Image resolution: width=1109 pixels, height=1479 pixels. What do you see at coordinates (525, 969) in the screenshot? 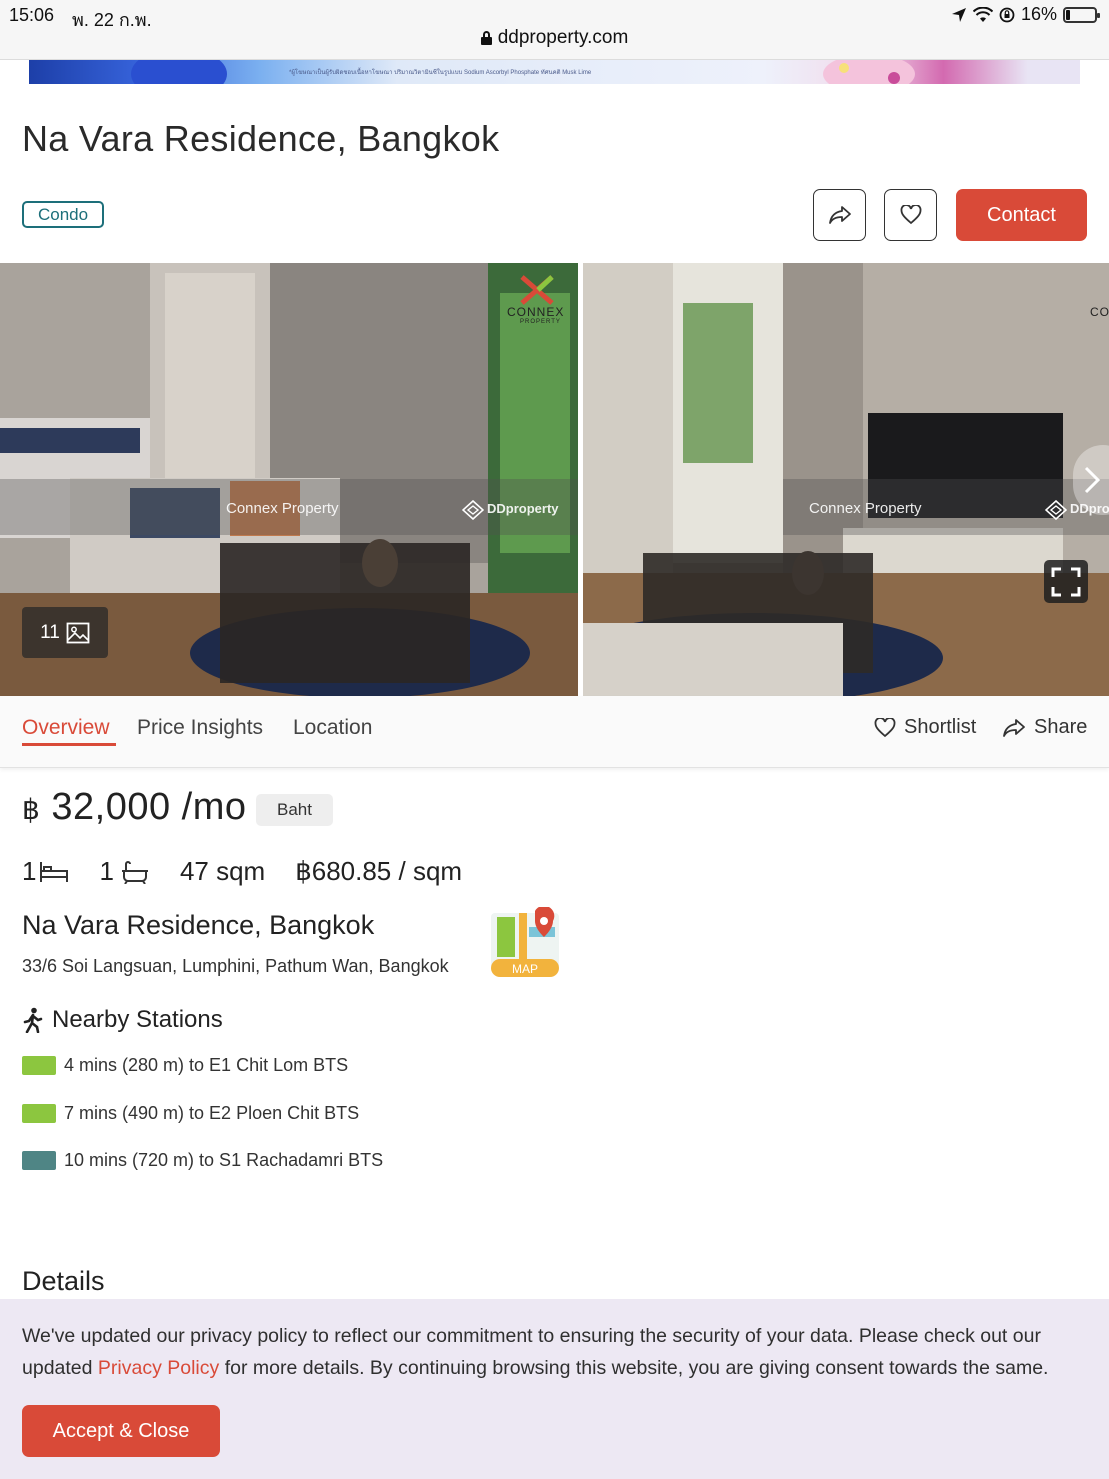
I see `map-label: MAP` at bounding box center [525, 969].